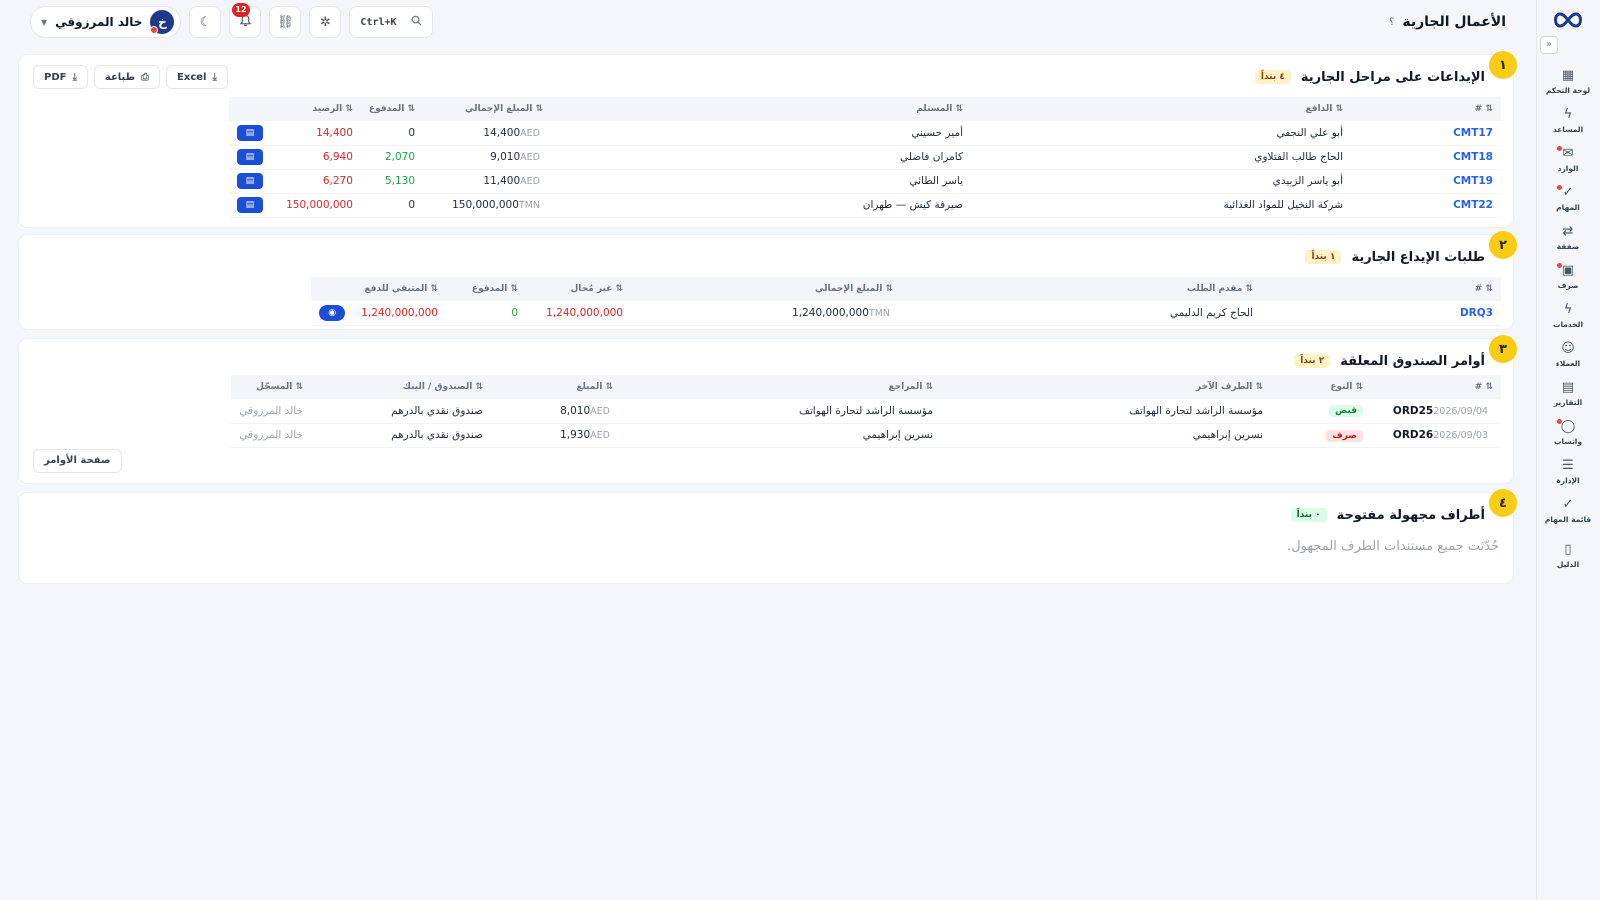 This screenshot has width=1600, height=900. I want to click on column-header-label: الدافع, so click(1319, 109).